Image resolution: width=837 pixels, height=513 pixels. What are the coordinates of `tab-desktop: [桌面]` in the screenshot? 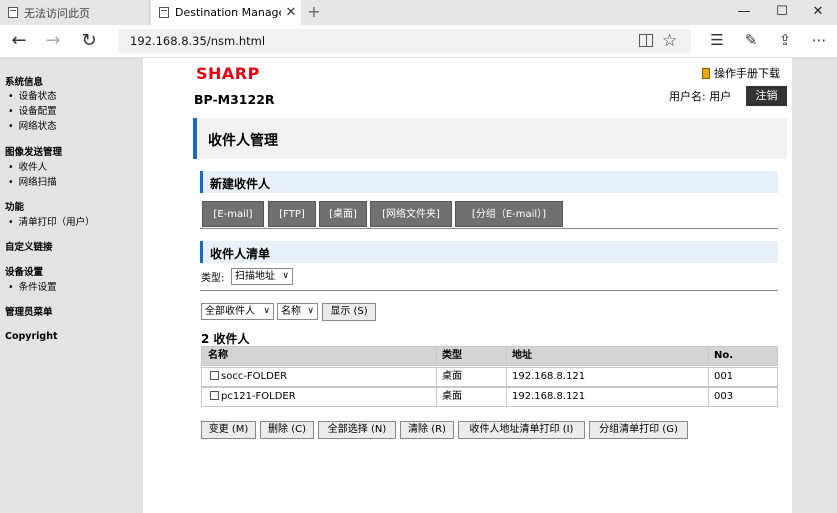 It's located at (343, 214).